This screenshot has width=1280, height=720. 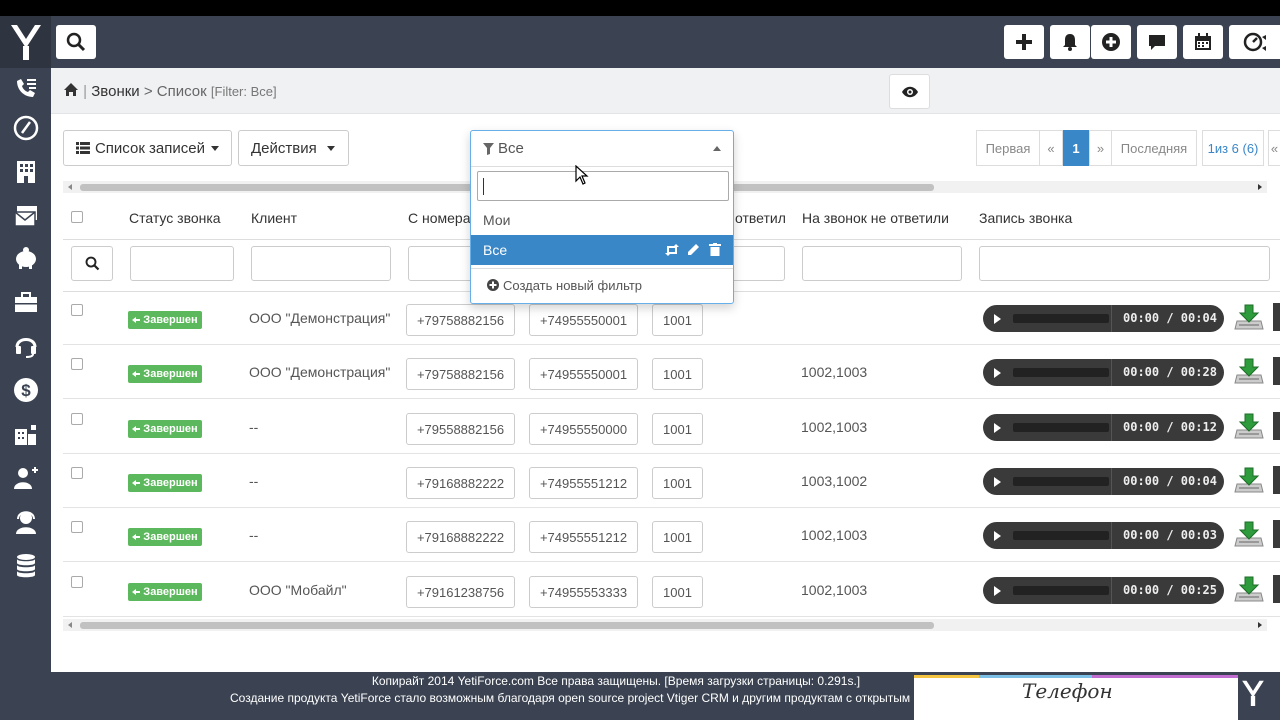 I want to click on audio-player: 00:00 / 00:25, so click(x=1103, y=590).